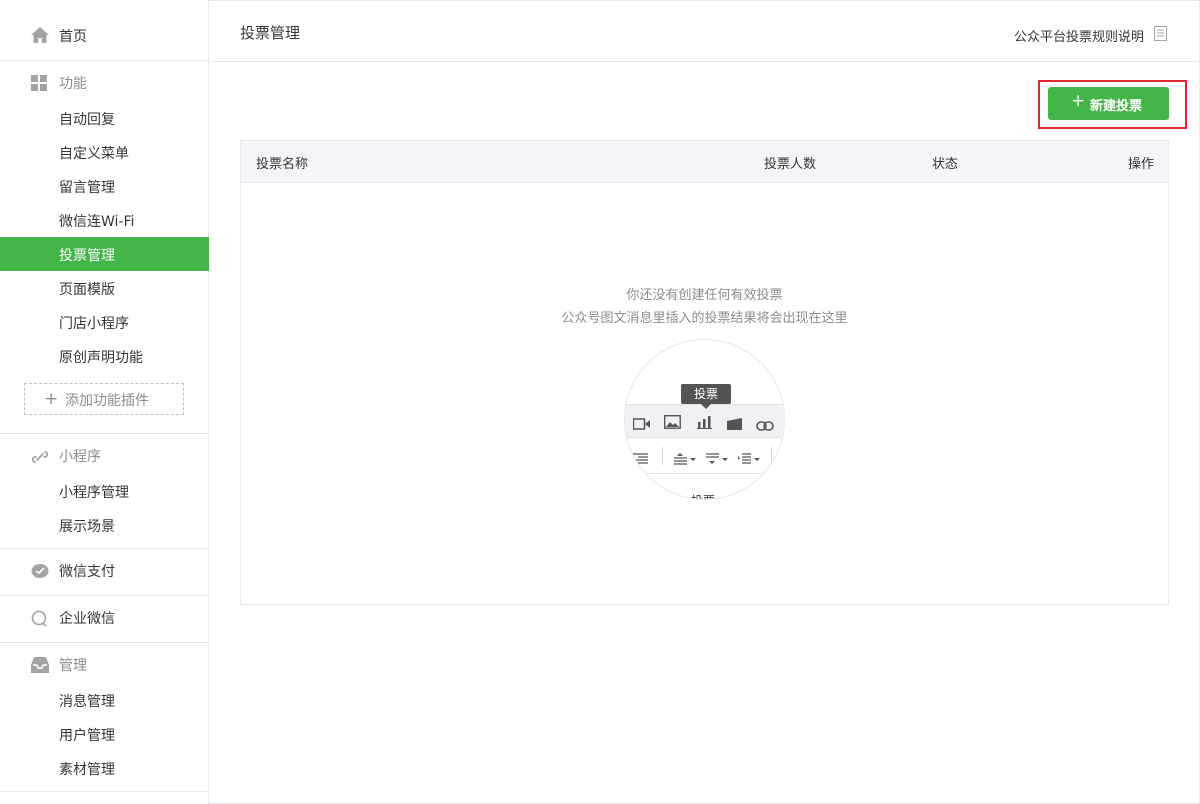 The image size is (1200, 804). What do you see at coordinates (94, 493) in the screenshot?
I see `sidebar-item-label: 小程序管理` at bounding box center [94, 493].